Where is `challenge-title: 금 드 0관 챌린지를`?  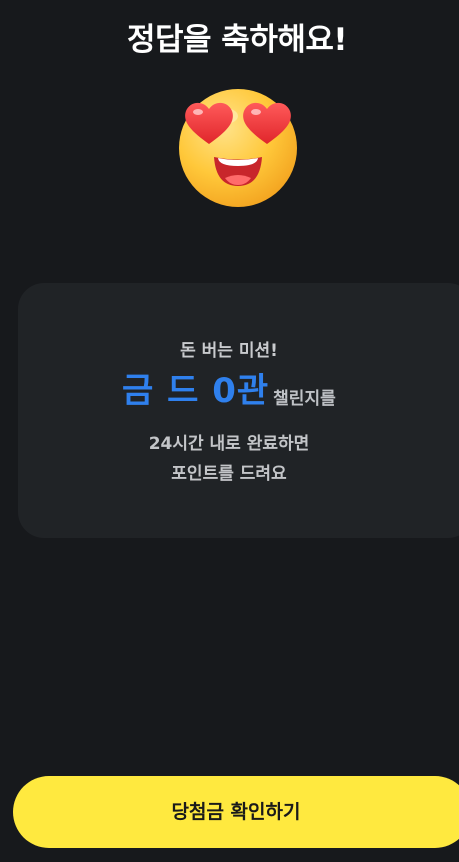 challenge-title: 금 드 0관 챌린지를 is located at coordinates (229, 391).